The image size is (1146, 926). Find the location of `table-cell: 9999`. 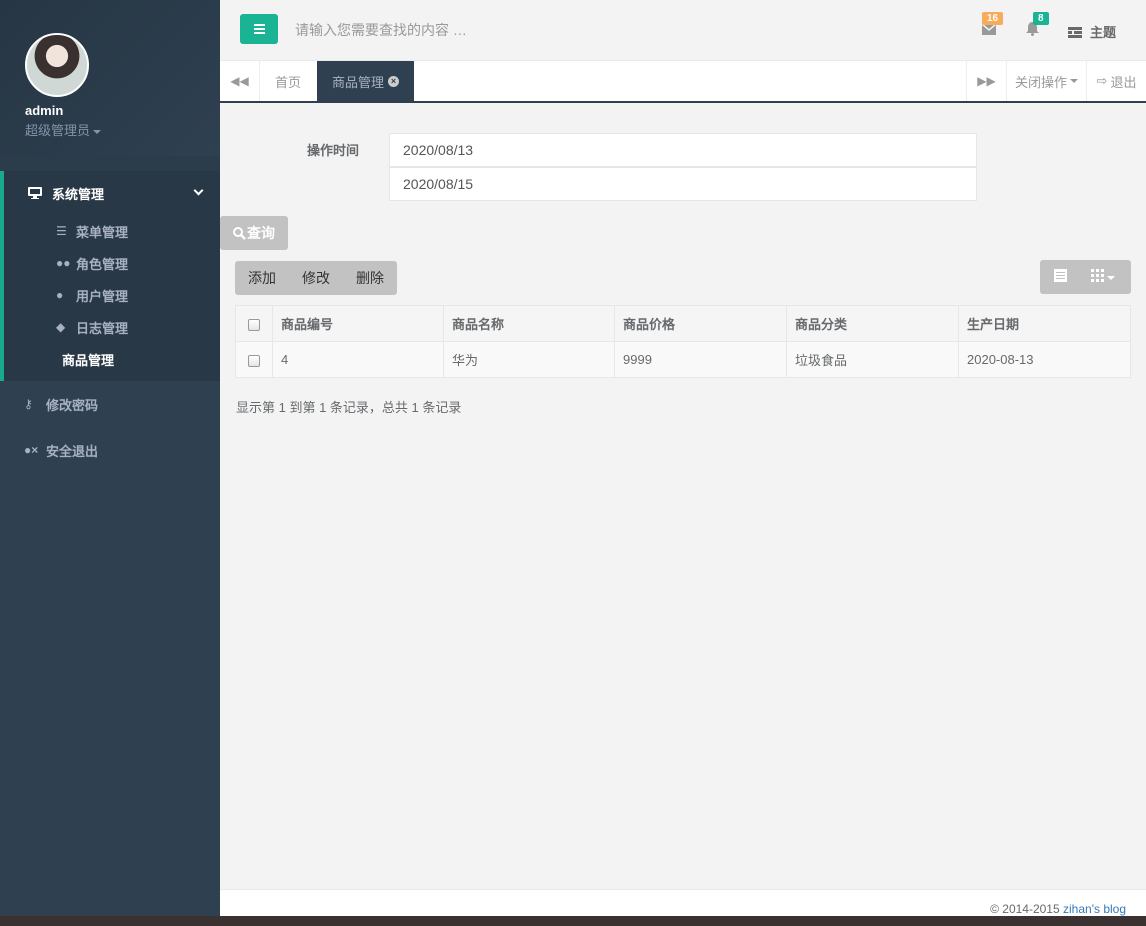

table-cell: 9999 is located at coordinates (700, 359).